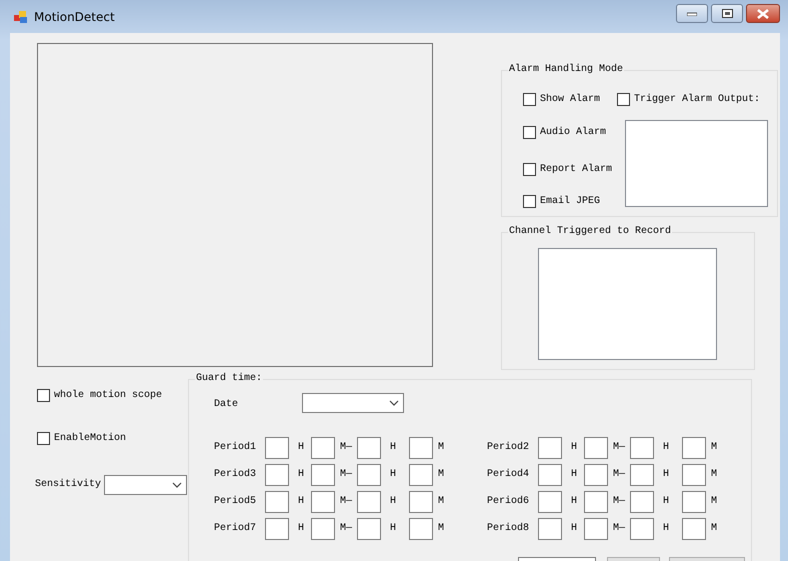 The height and width of the screenshot is (561, 788). Describe the element at coordinates (570, 169) in the screenshot. I see `checkbox: Report Alarm` at that location.